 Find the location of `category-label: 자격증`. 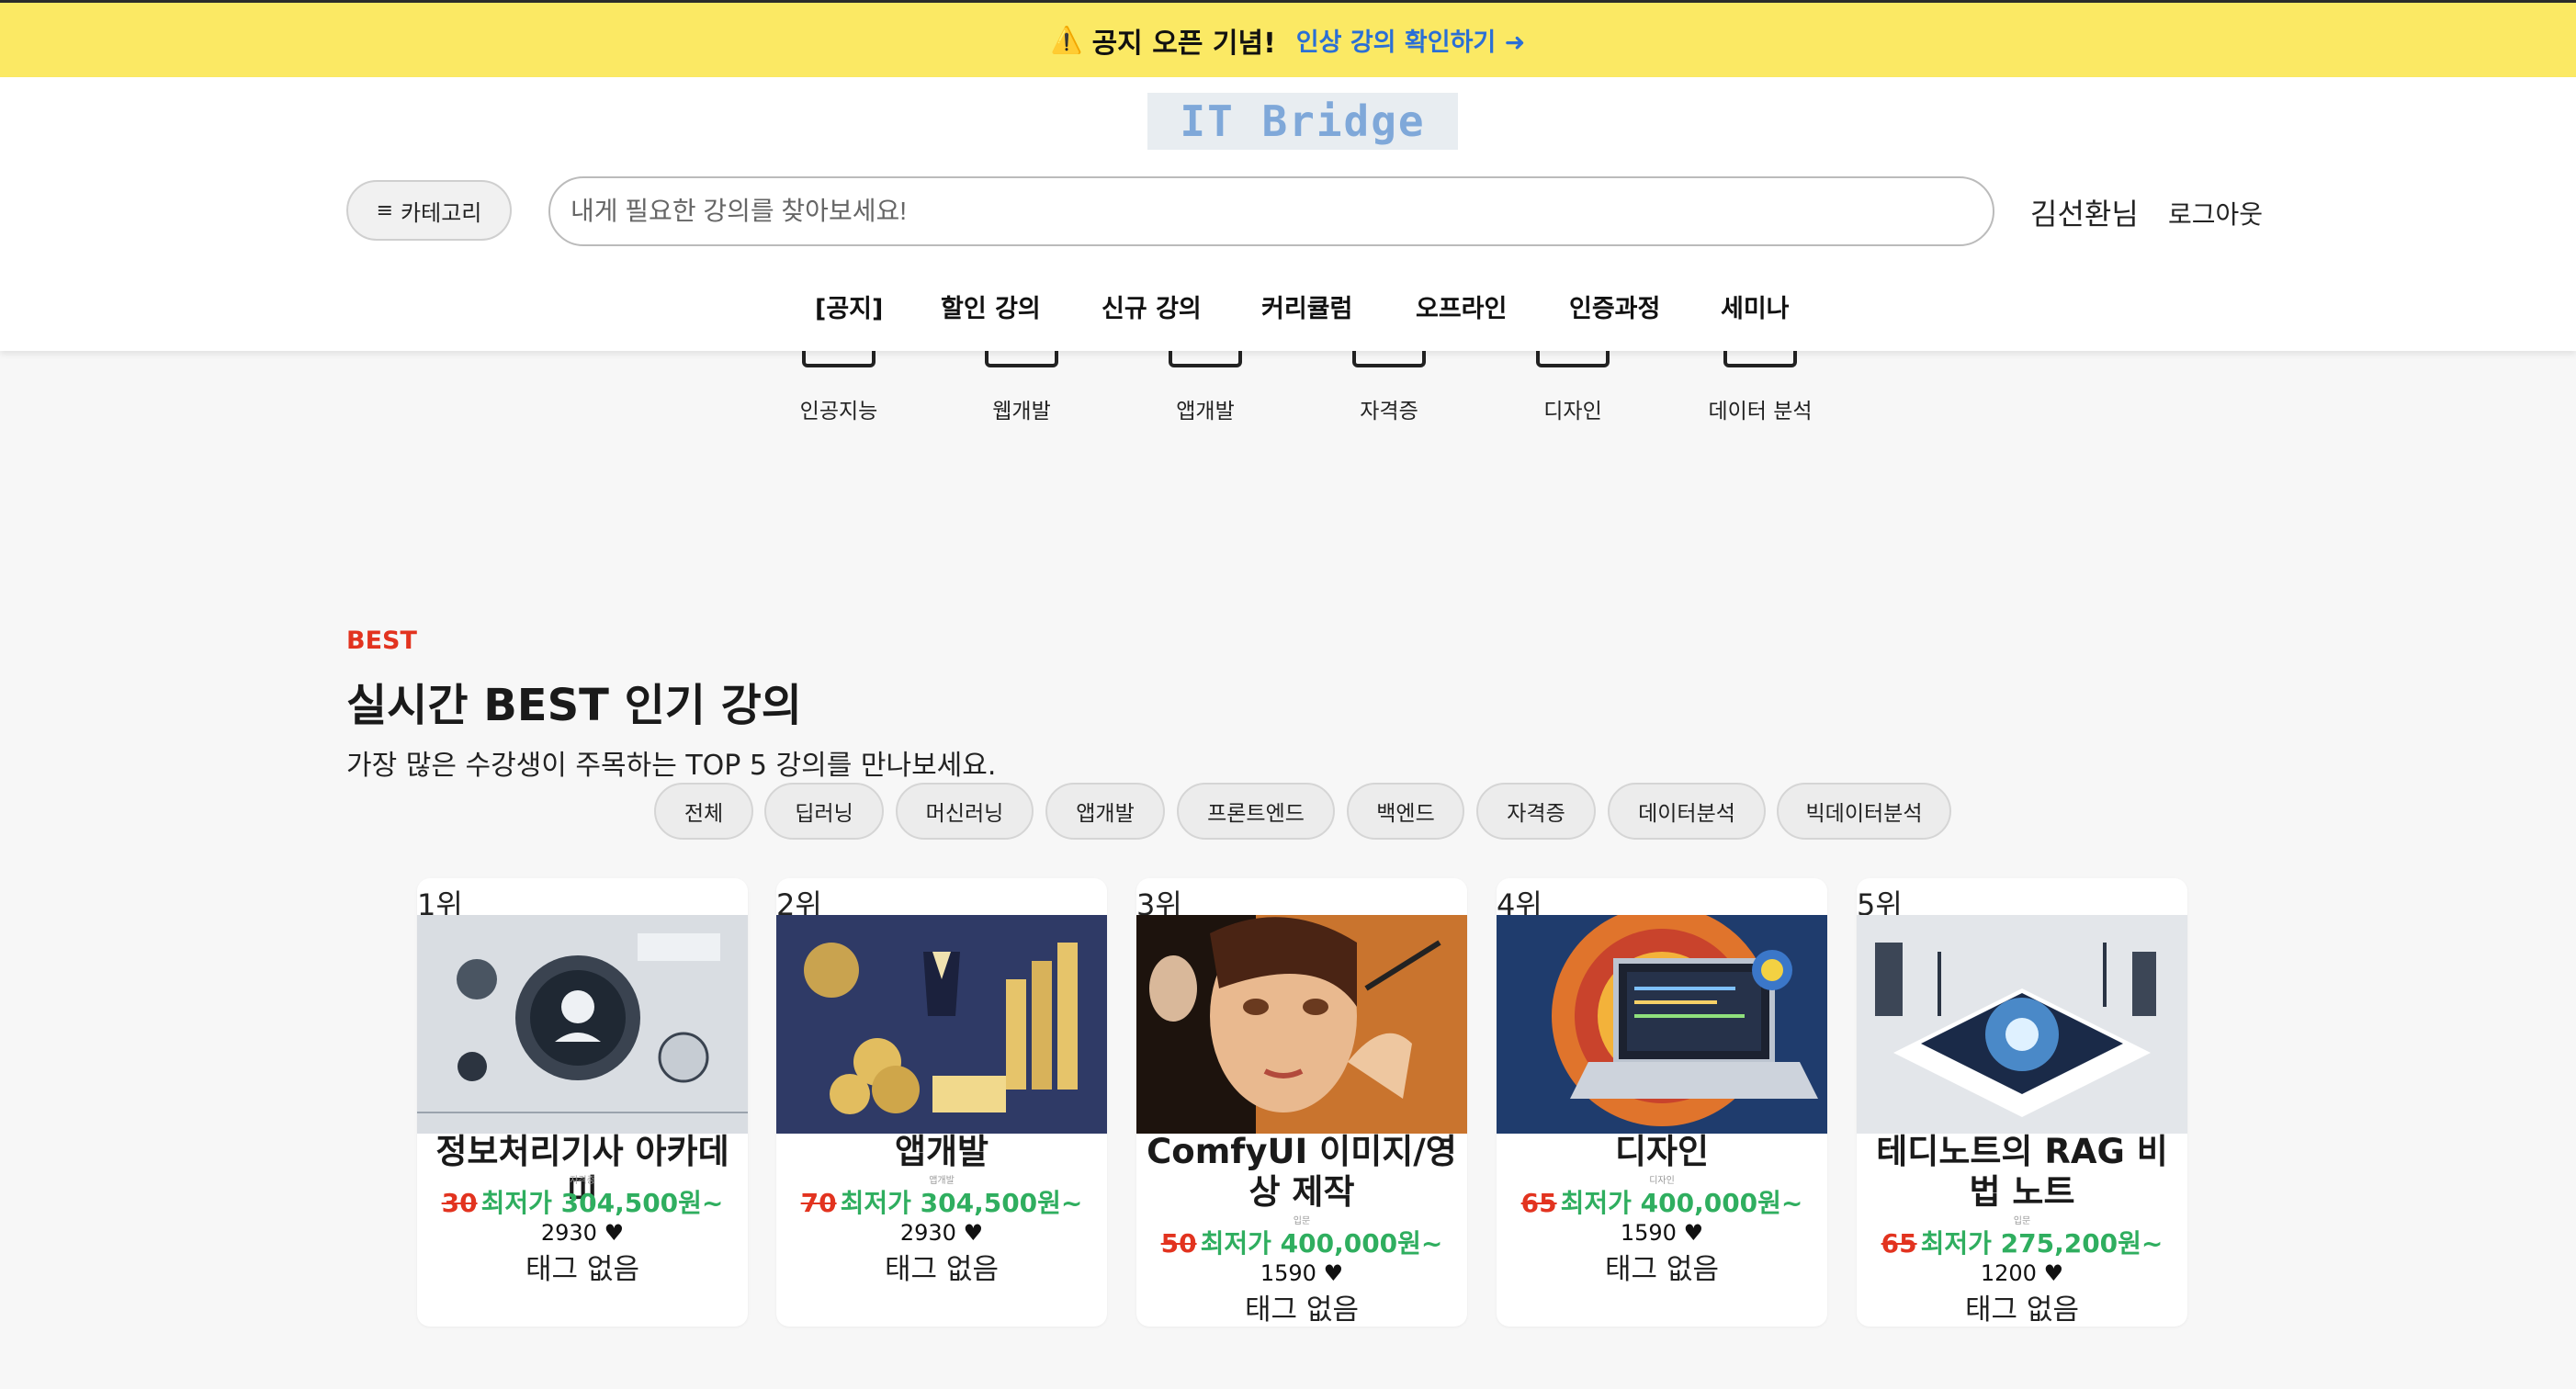

category-label: 자격증 is located at coordinates (1389, 411).